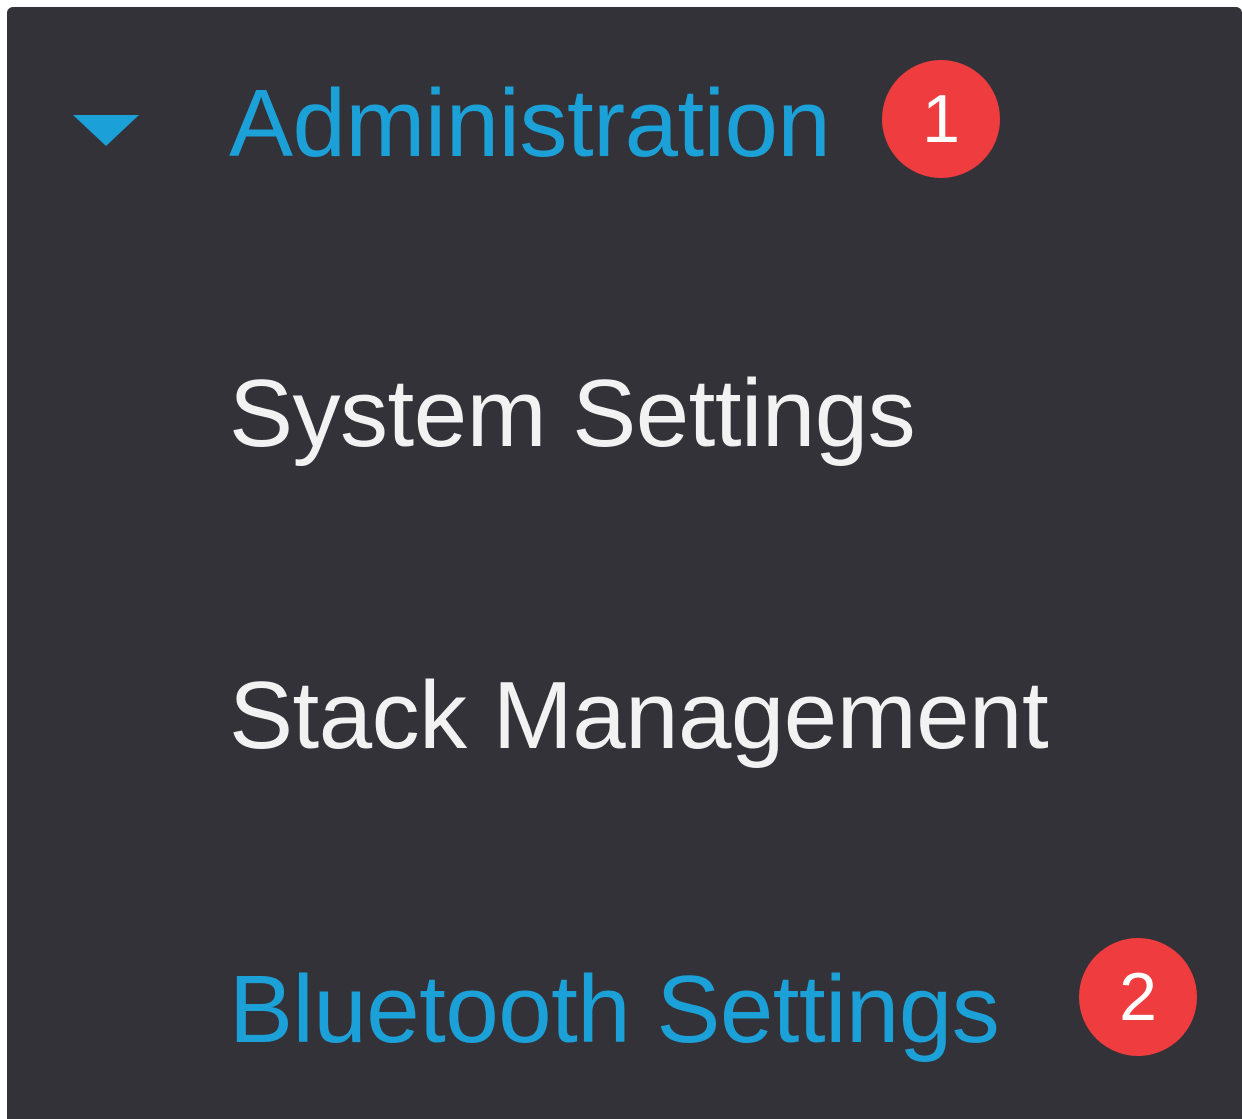 This screenshot has width=1242, height=1119. I want to click on menu-item-bluetooth-settings: Bluetooth Settings 2, so click(624, 1009).